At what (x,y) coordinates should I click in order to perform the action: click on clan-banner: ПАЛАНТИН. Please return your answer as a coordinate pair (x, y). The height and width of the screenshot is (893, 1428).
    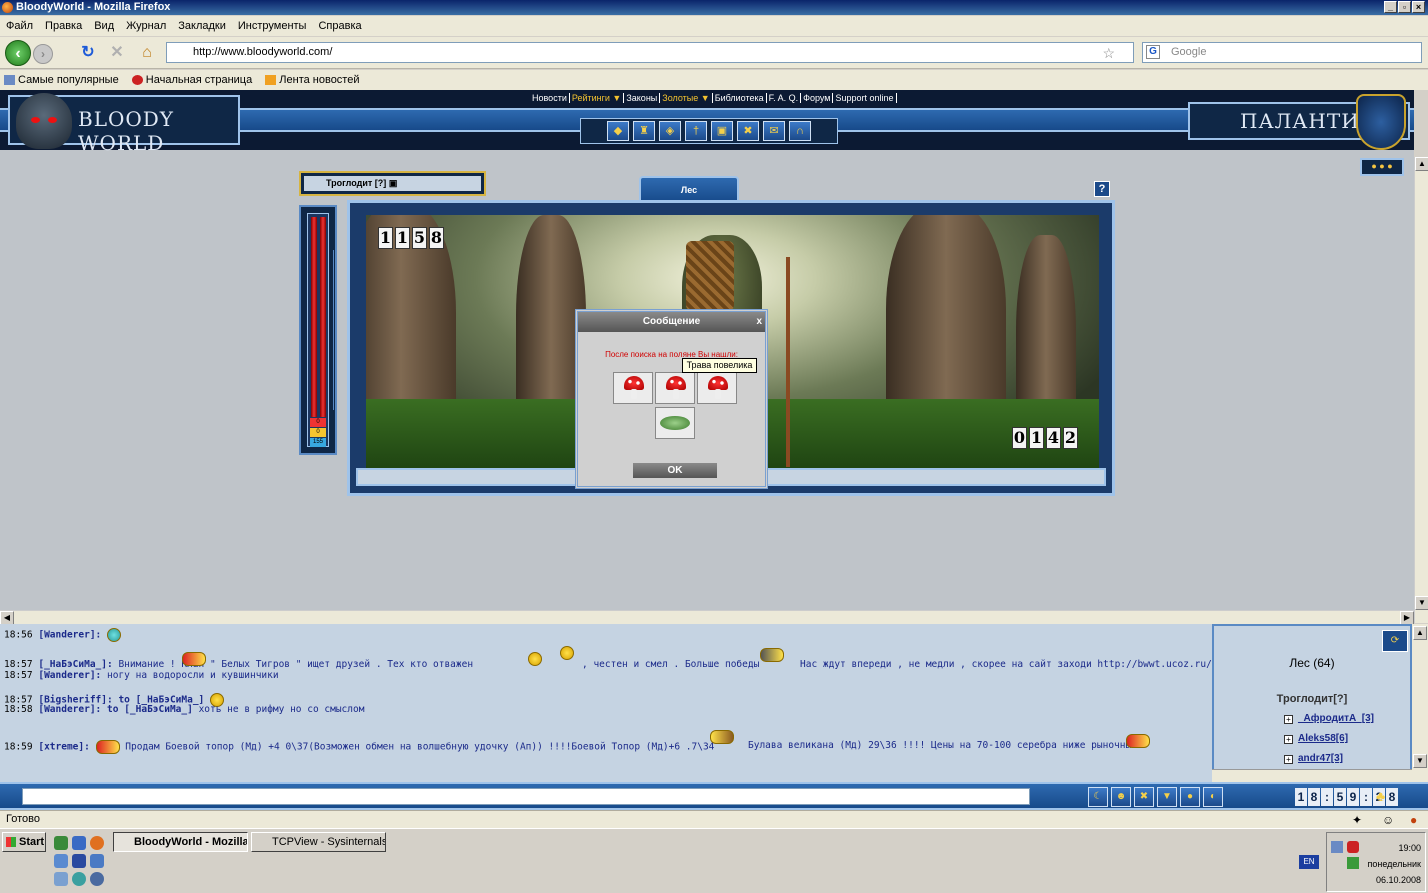
    Looking at the image, I should click on (1299, 122).